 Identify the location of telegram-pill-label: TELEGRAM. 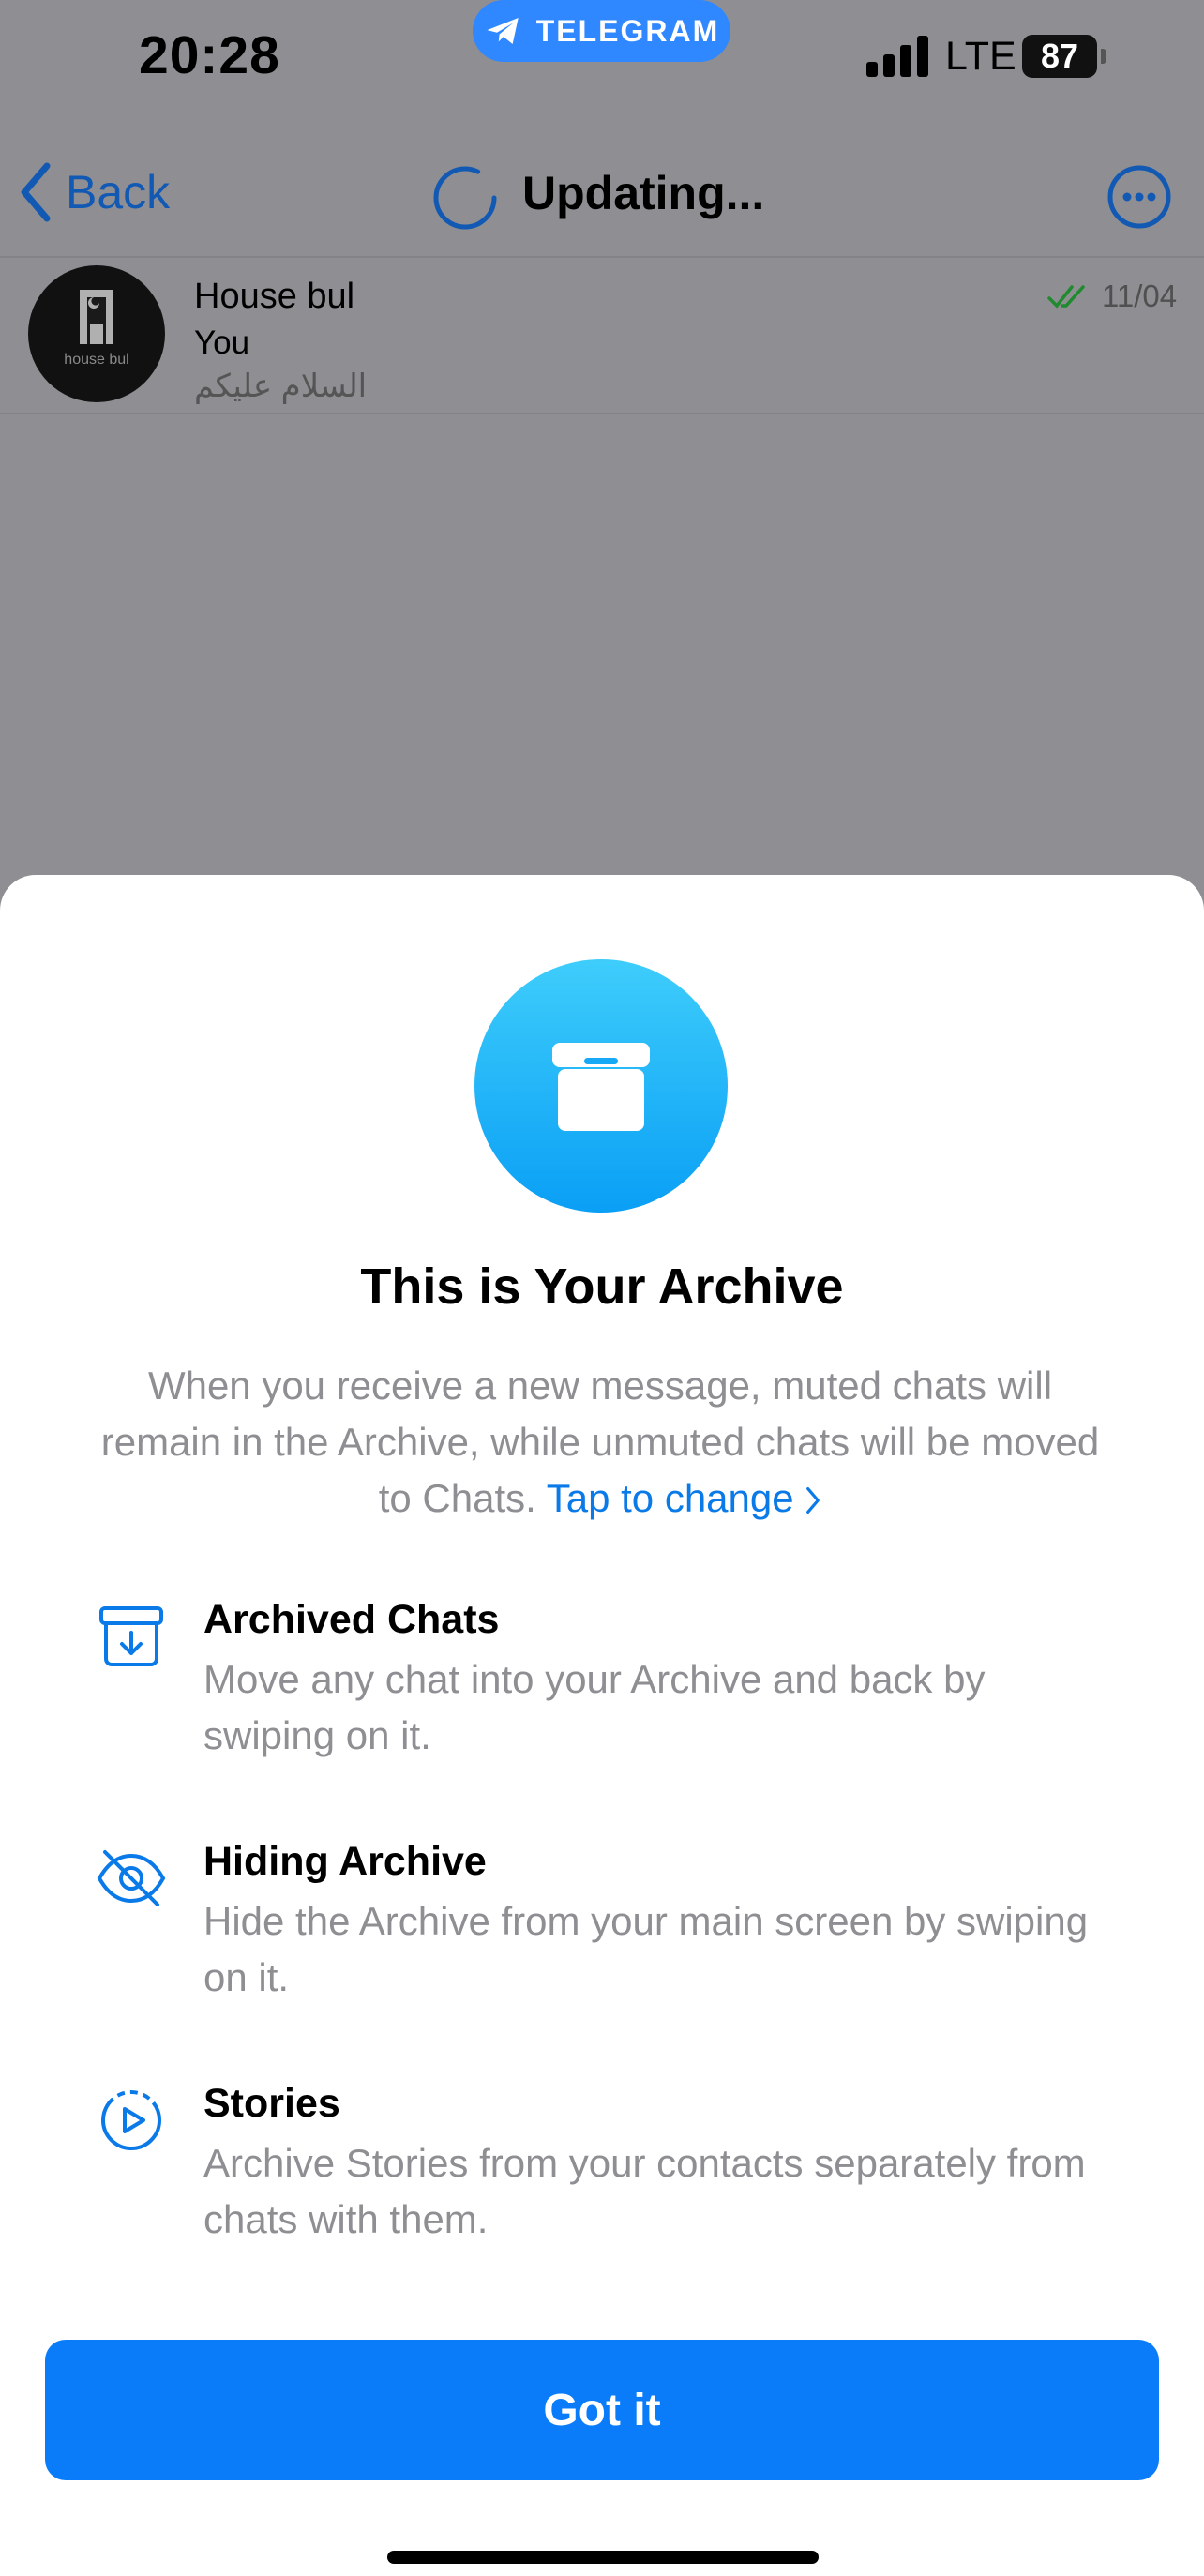
(627, 30).